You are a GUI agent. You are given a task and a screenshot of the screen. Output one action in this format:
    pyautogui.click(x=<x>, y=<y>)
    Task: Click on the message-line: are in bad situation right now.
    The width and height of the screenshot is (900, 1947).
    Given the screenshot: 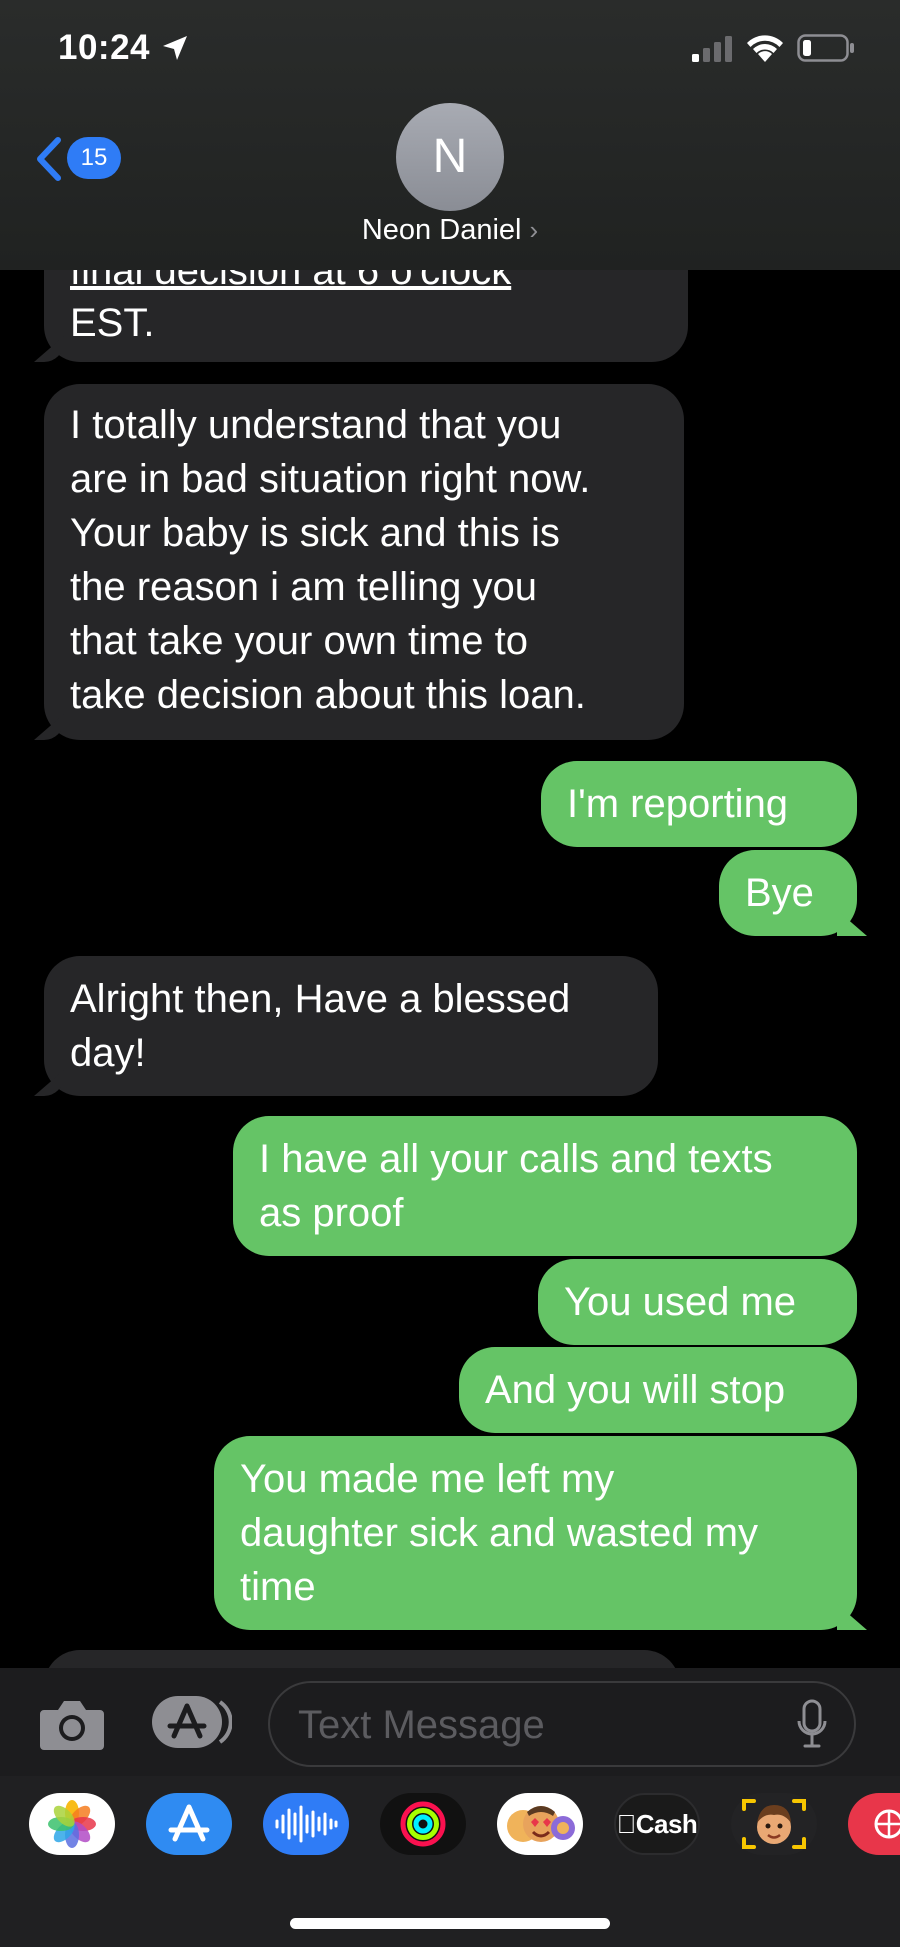 What is the action you would take?
    pyautogui.click(x=330, y=479)
    